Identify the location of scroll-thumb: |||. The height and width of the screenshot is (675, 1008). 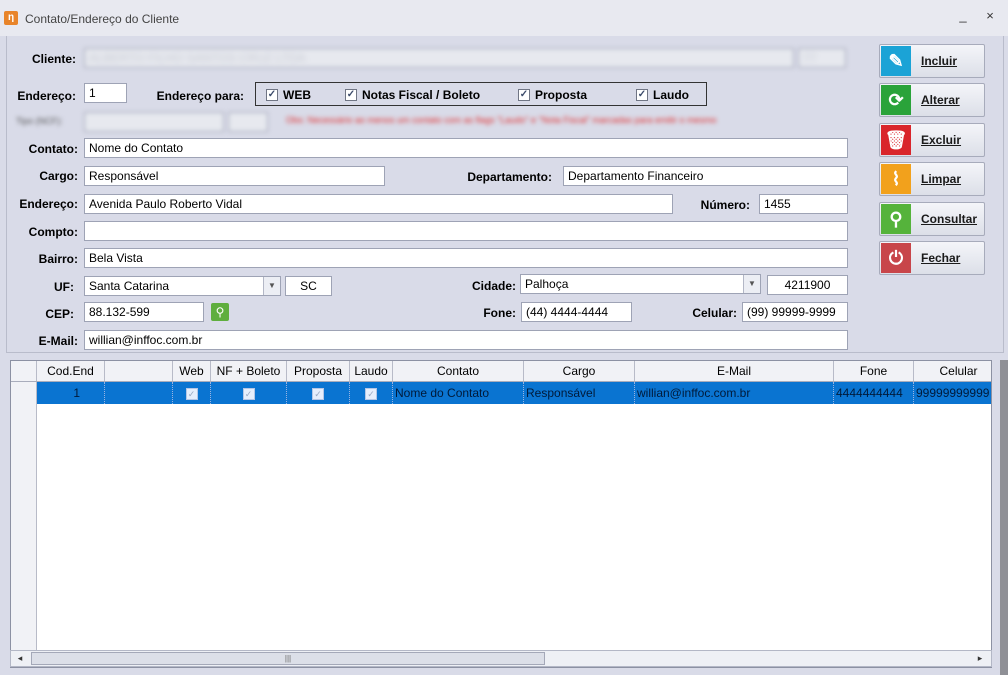
(288, 658).